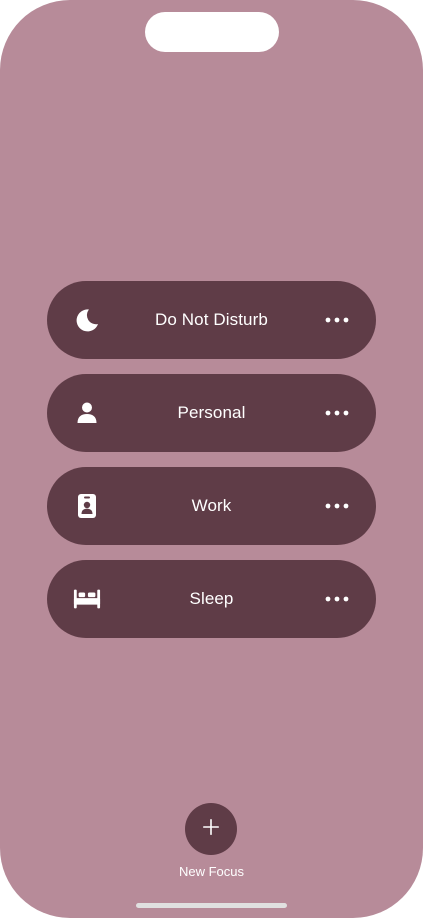  I want to click on focus-item-sleep: Sleep, so click(211, 599).